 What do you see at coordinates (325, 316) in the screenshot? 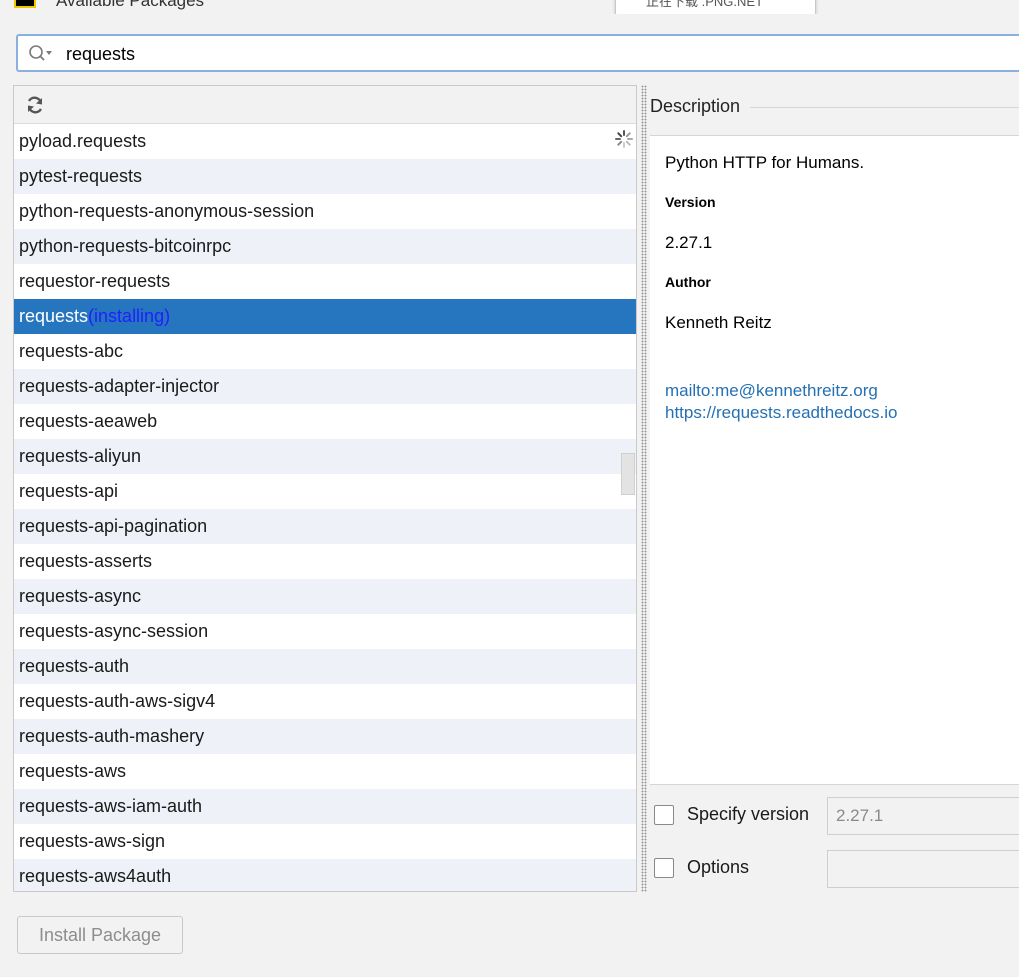
I see `package-list-item: requests(installing)` at bounding box center [325, 316].